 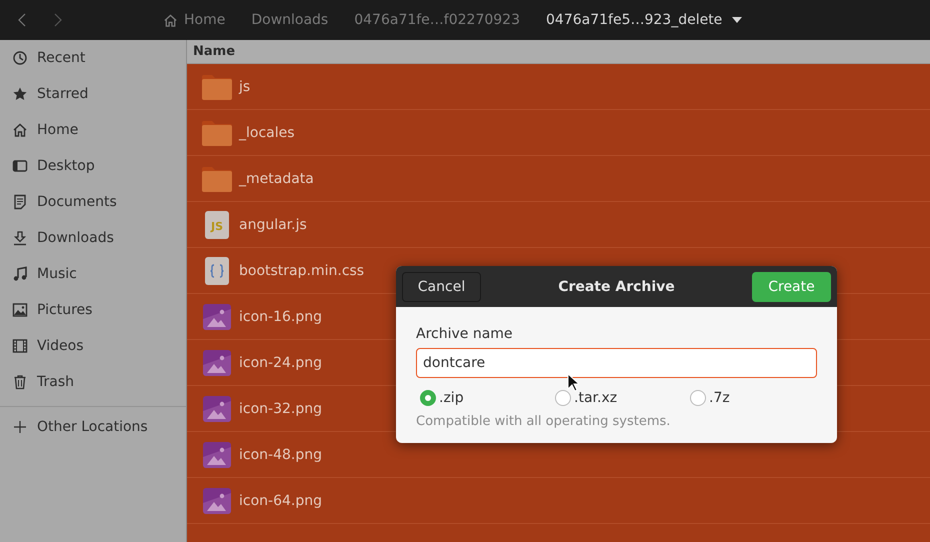 I want to click on file-name: icon-64.png, so click(x=280, y=500).